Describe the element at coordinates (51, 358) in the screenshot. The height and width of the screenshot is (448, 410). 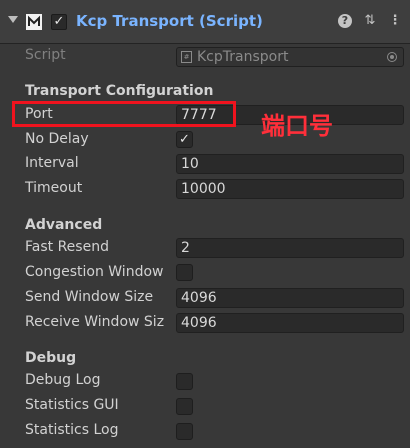
I see `section-debug: Debug` at that location.